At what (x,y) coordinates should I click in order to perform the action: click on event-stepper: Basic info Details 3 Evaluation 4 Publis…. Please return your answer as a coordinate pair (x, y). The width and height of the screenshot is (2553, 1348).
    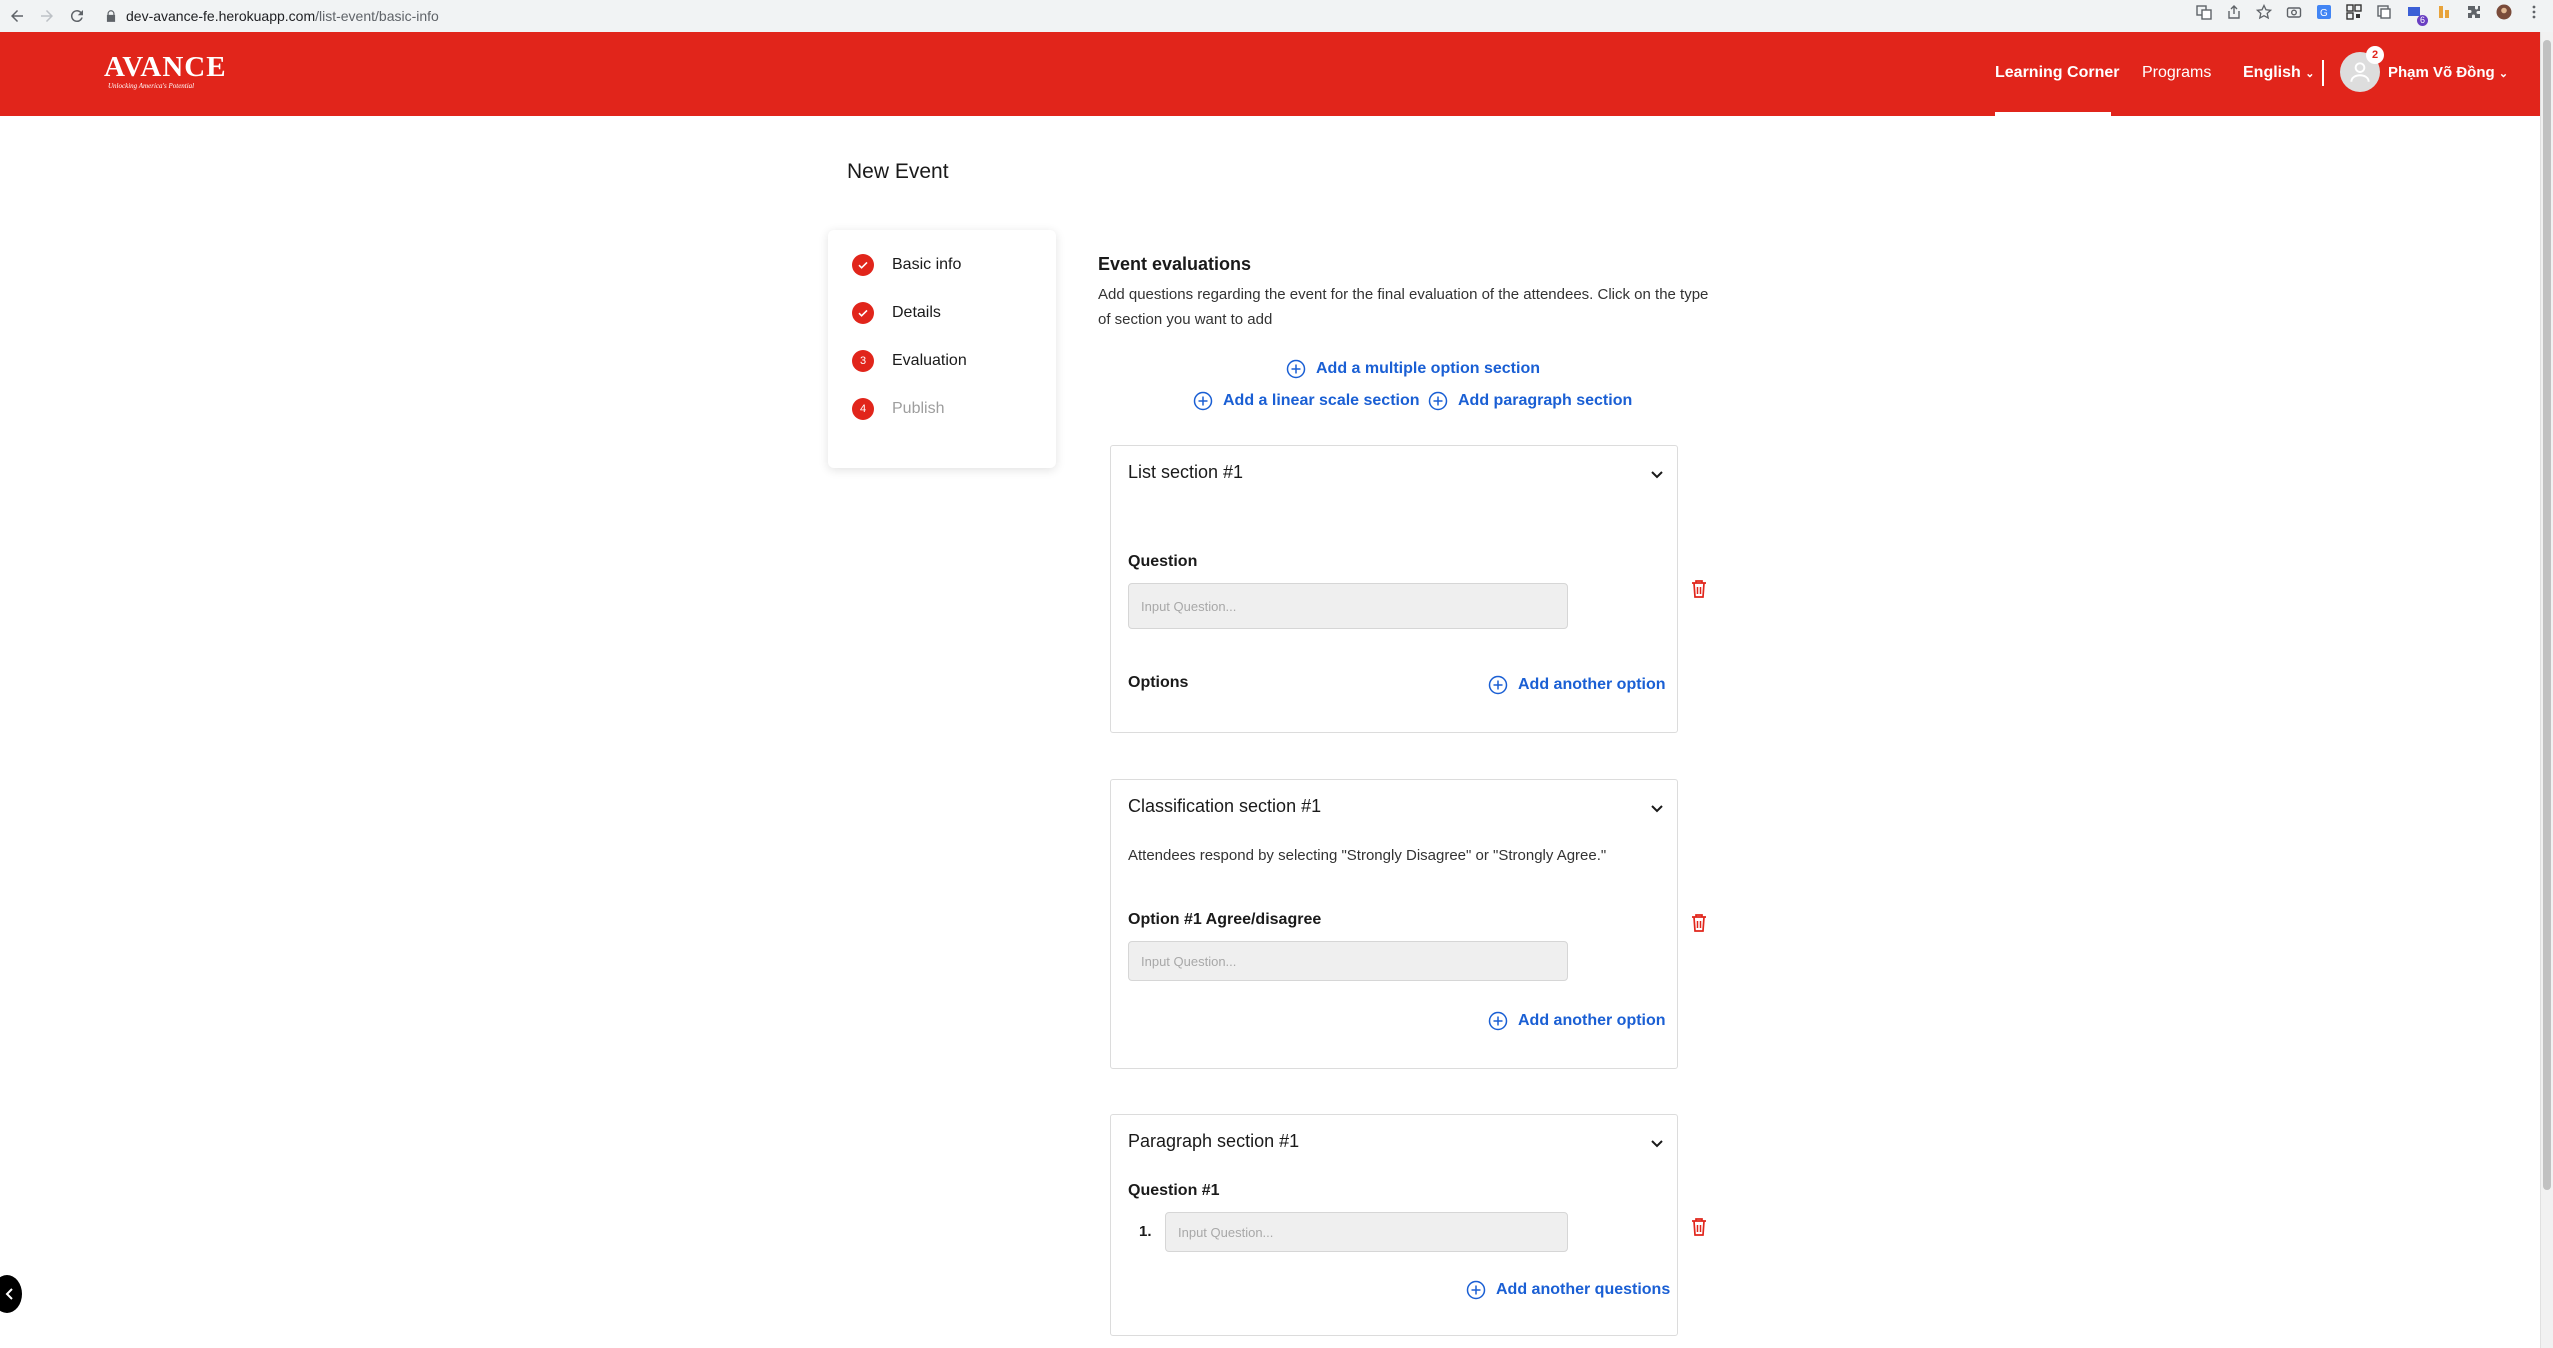
    Looking at the image, I should click on (942, 349).